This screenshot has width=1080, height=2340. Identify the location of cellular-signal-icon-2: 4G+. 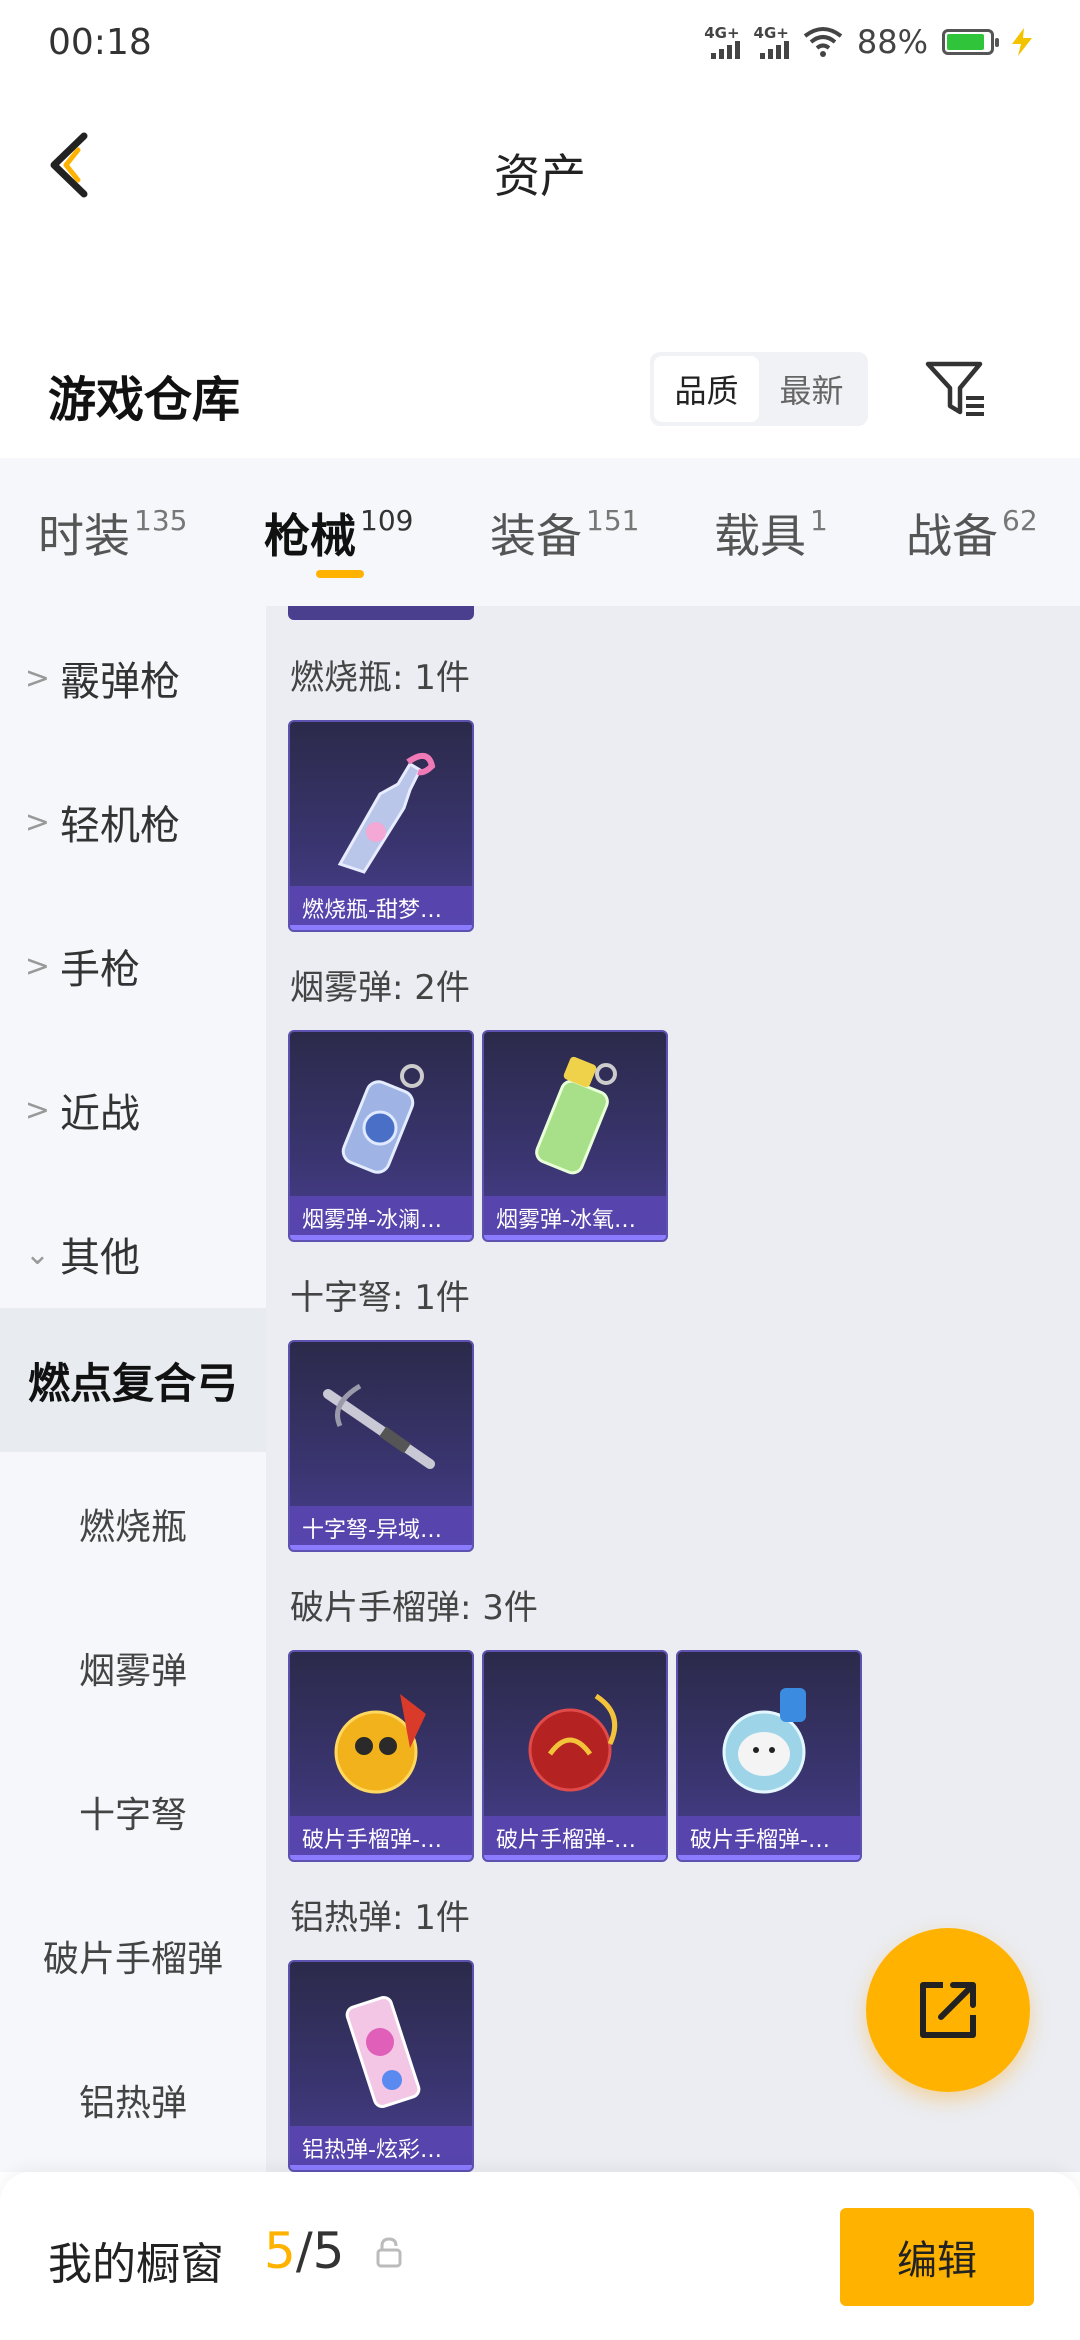
(771, 42).